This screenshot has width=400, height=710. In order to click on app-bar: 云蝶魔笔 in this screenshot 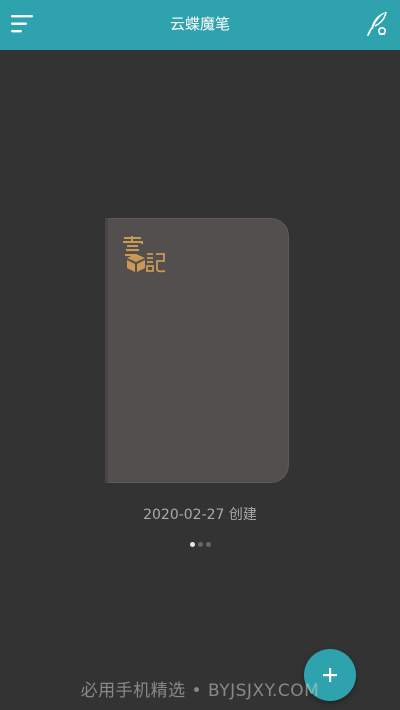, I will do `click(200, 25)`.